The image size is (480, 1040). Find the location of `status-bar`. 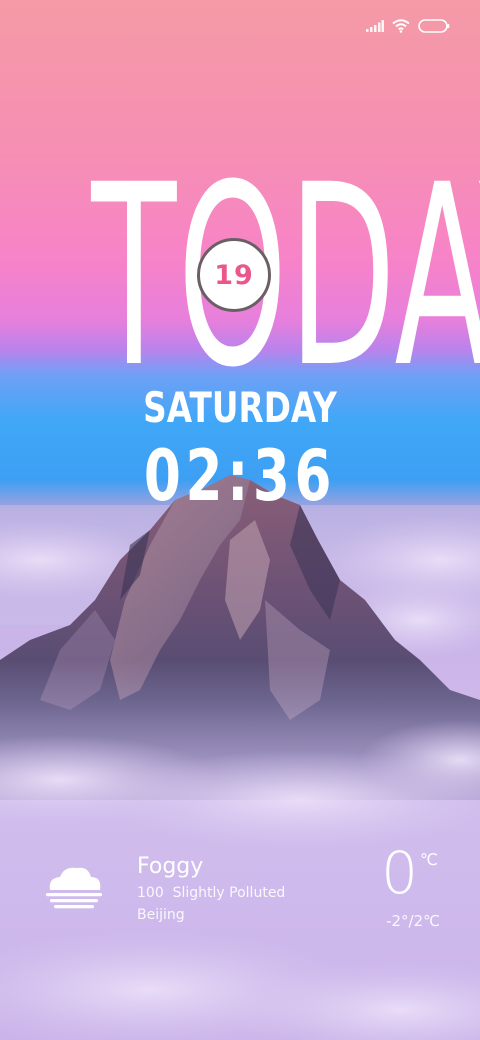

status-bar is located at coordinates (408, 26).